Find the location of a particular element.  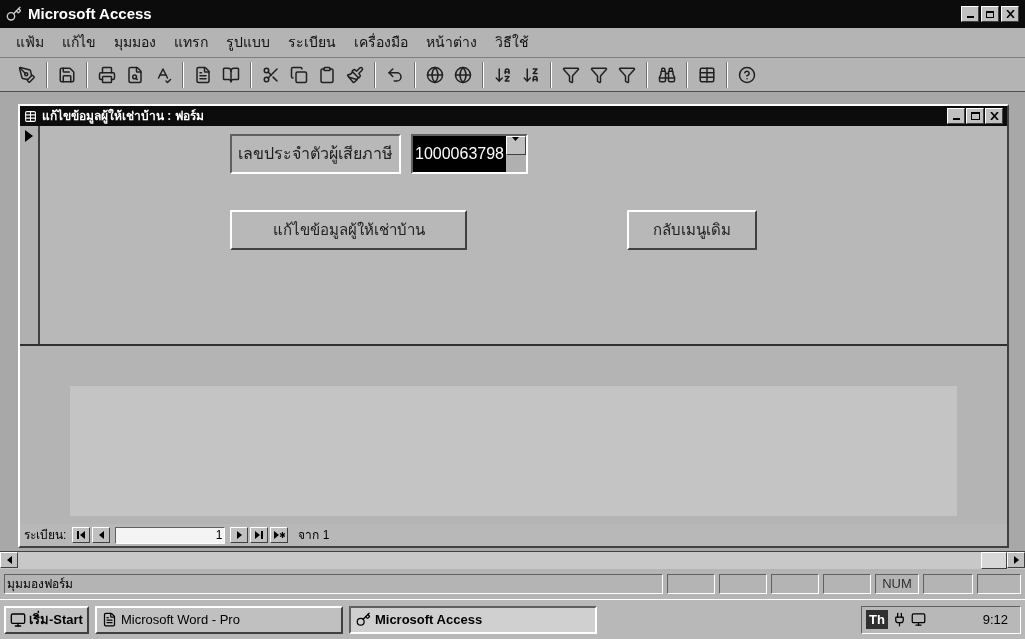

left-triangle-icon is located at coordinates (9, 560).